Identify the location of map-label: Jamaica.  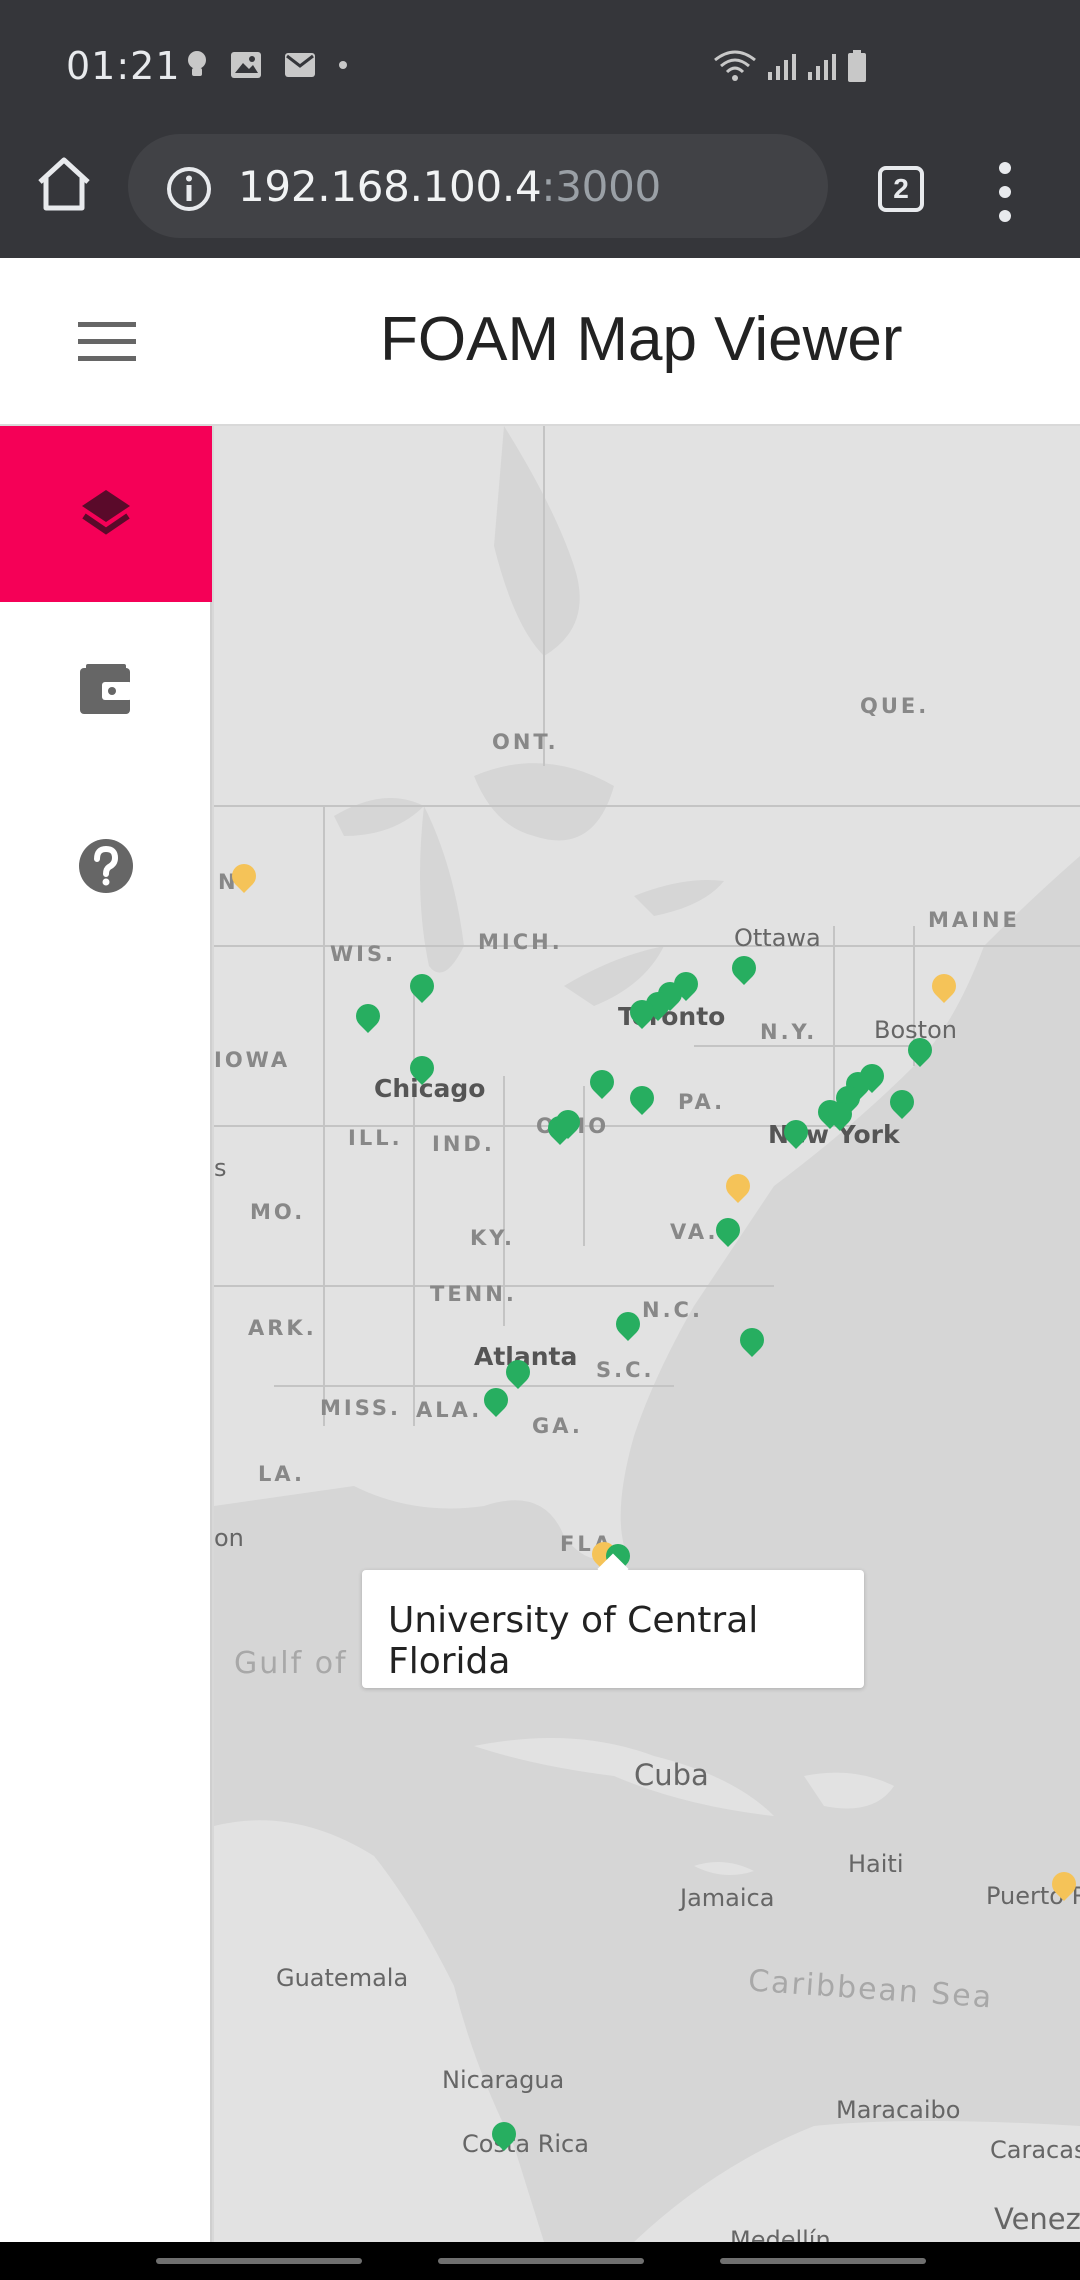
(727, 1898).